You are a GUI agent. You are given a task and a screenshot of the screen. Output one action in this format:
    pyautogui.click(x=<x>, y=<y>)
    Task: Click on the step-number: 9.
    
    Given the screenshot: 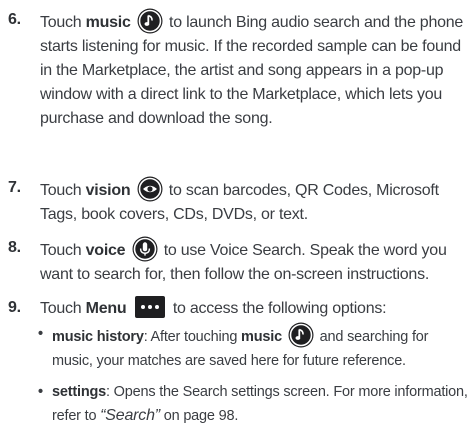 What is the action you would take?
    pyautogui.click(x=14, y=307)
    